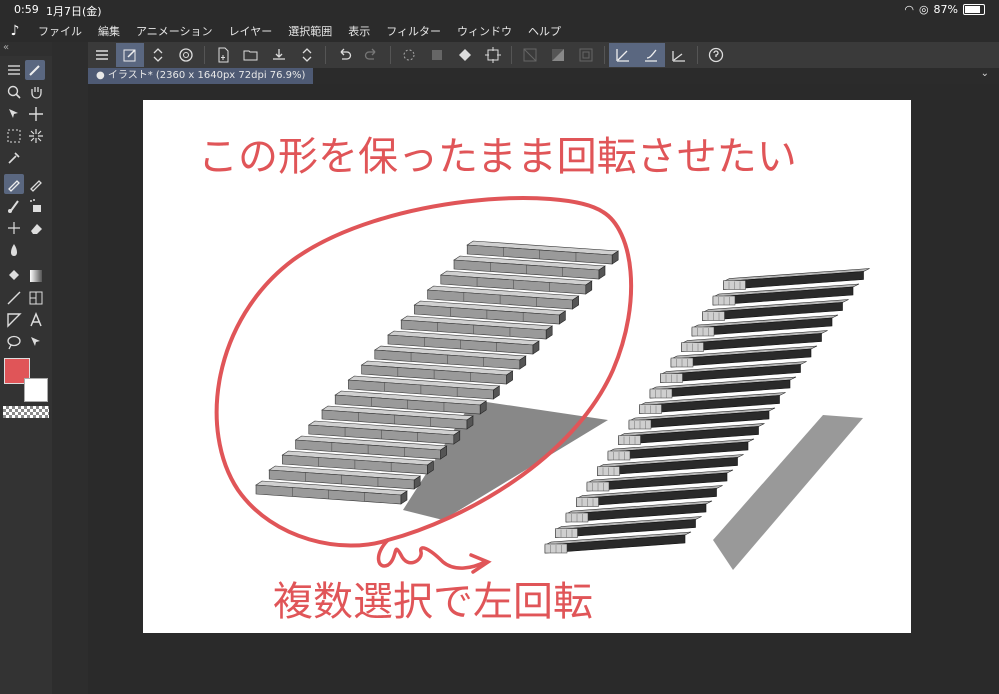  I want to click on menu-animation: アニメーション, so click(174, 31).